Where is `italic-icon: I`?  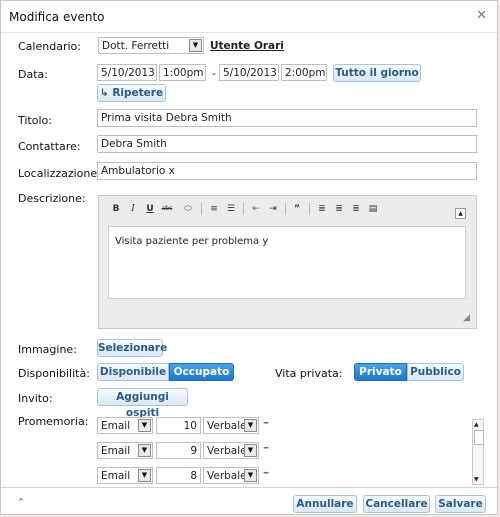
italic-icon: I is located at coordinates (133, 209).